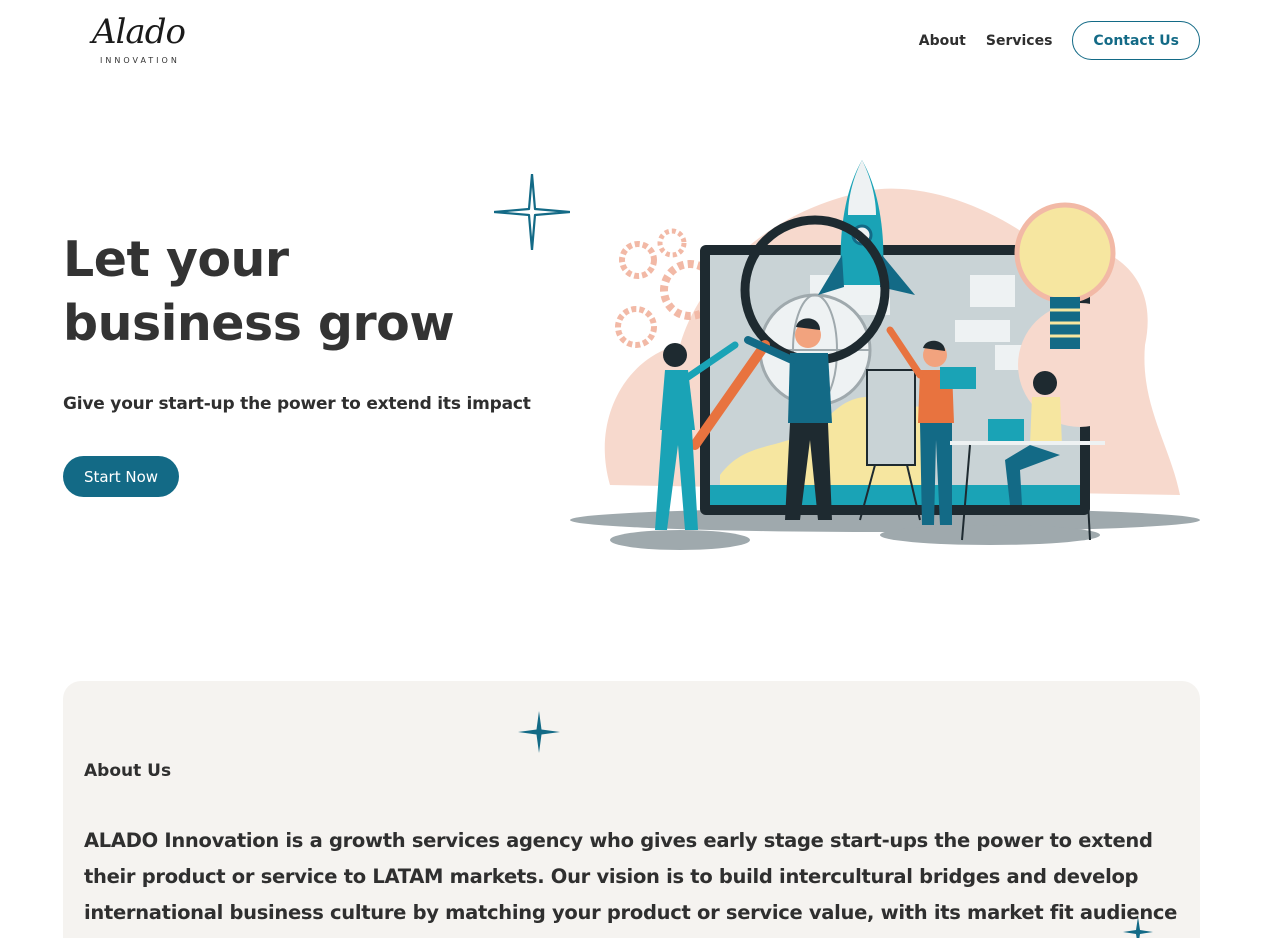  Describe the element at coordinates (128, 771) in the screenshot. I see `about-heading: About Us` at that location.